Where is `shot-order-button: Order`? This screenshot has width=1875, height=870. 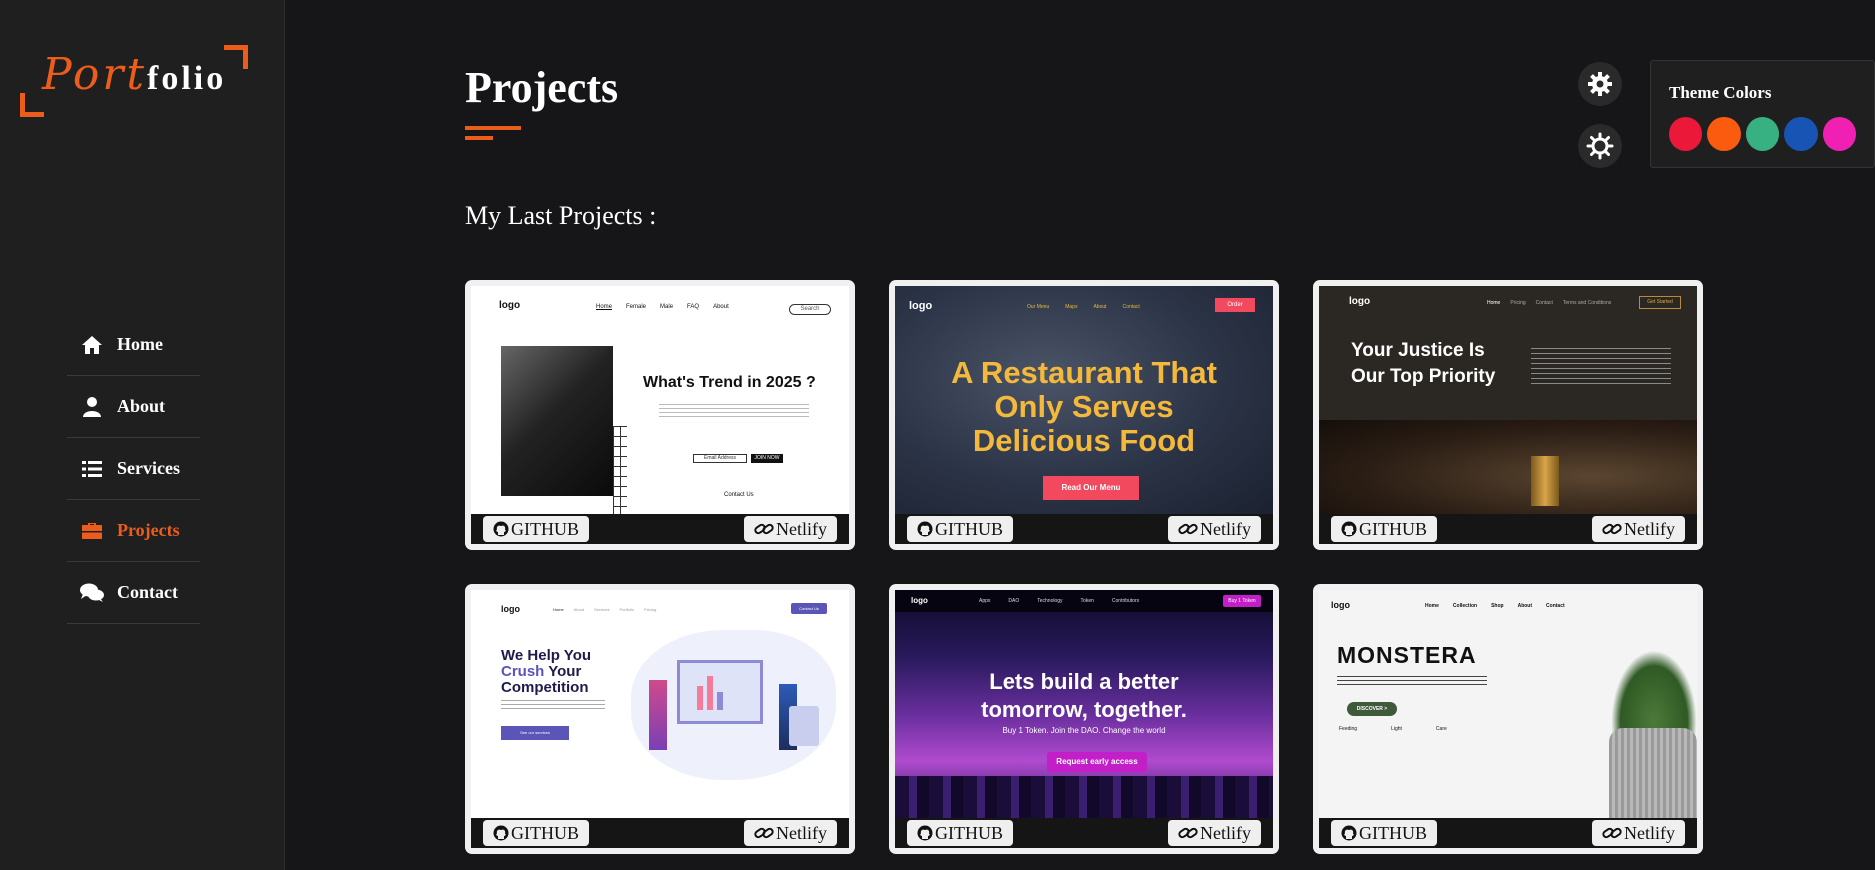
shot-order-button: Order is located at coordinates (1235, 305).